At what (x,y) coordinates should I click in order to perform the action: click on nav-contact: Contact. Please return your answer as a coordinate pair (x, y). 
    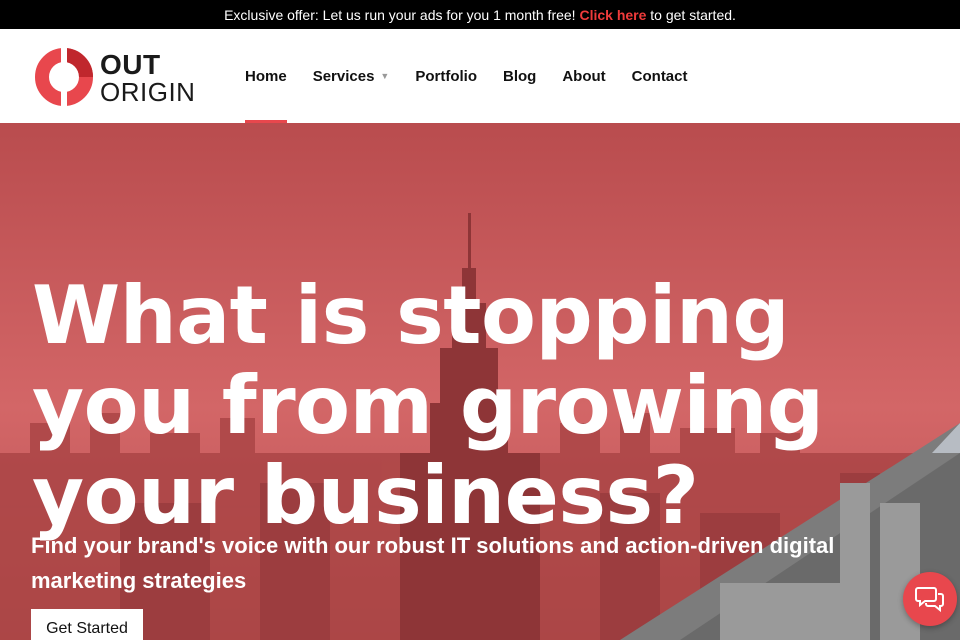
    Looking at the image, I should click on (660, 76).